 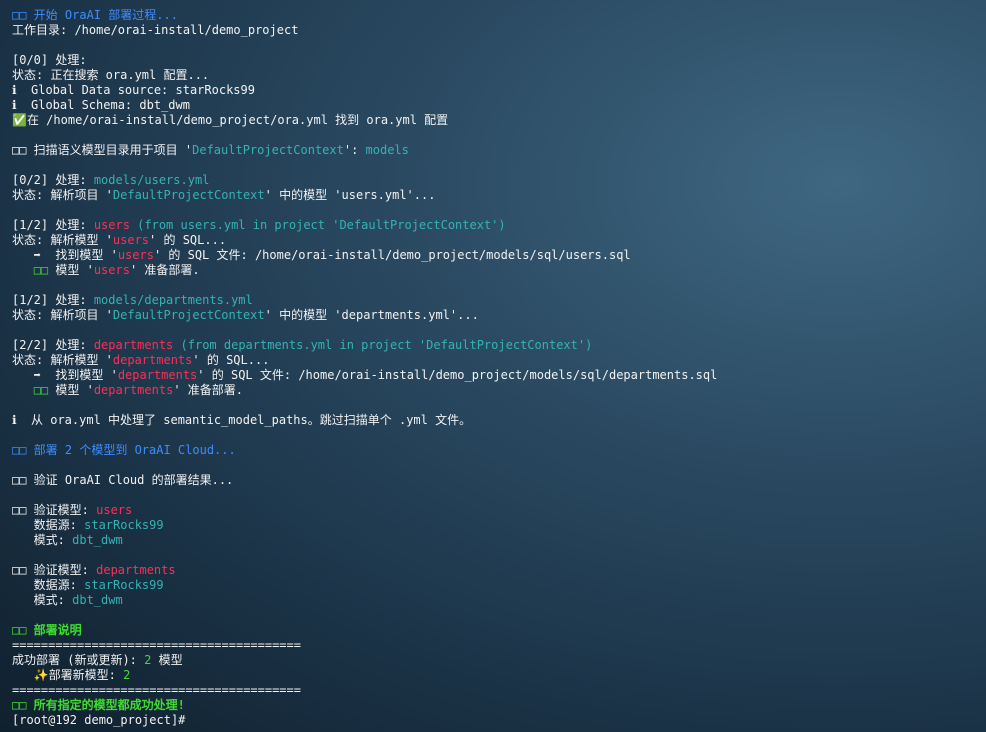 What do you see at coordinates (354, 150) in the screenshot?
I see `terminal-text-segment: ':` at bounding box center [354, 150].